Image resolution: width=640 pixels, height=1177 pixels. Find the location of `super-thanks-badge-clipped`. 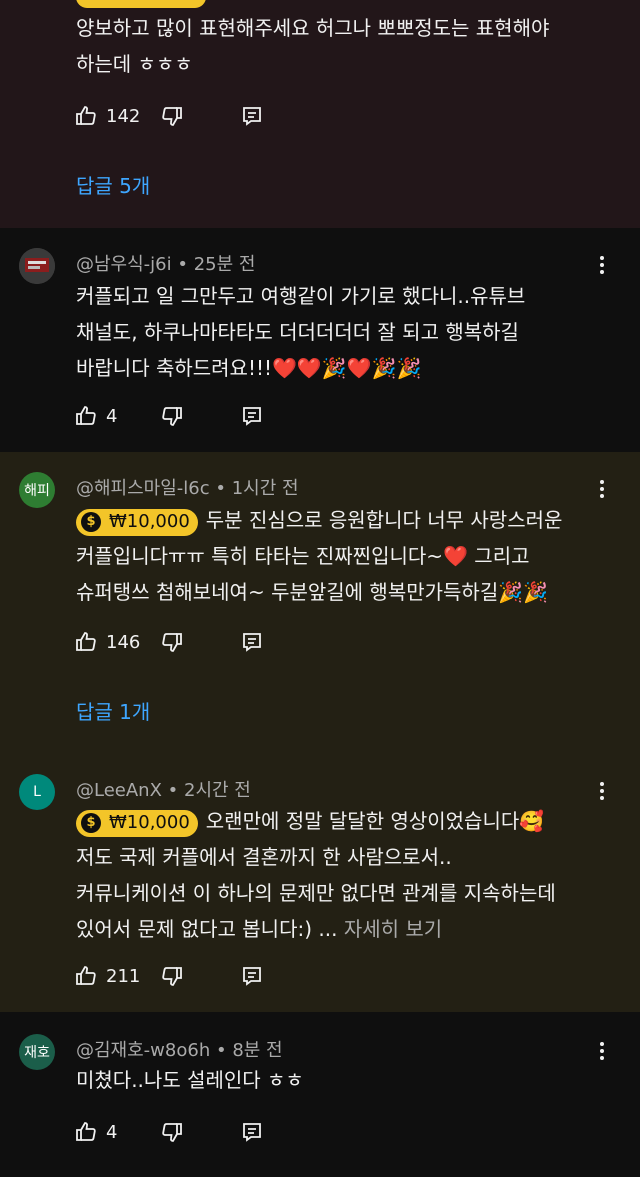

super-thanks-badge-clipped is located at coordinates (141, 4).